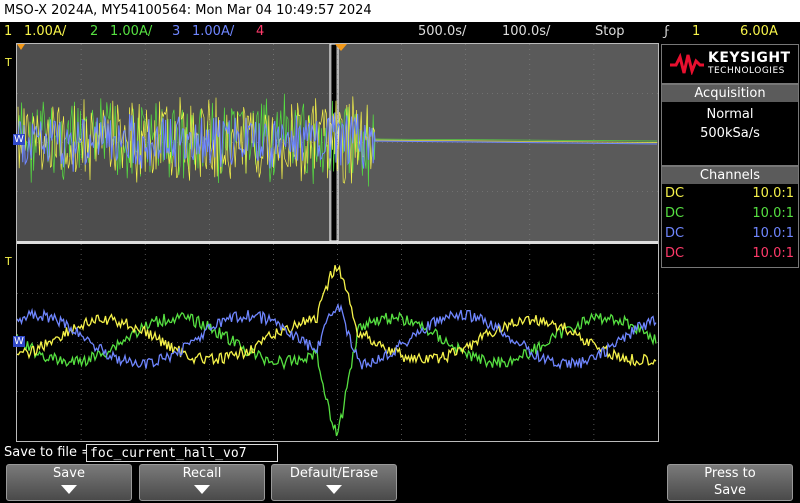 This screenshot has height=503, width=800. I want to click on zone-divider, so click(337, 242).